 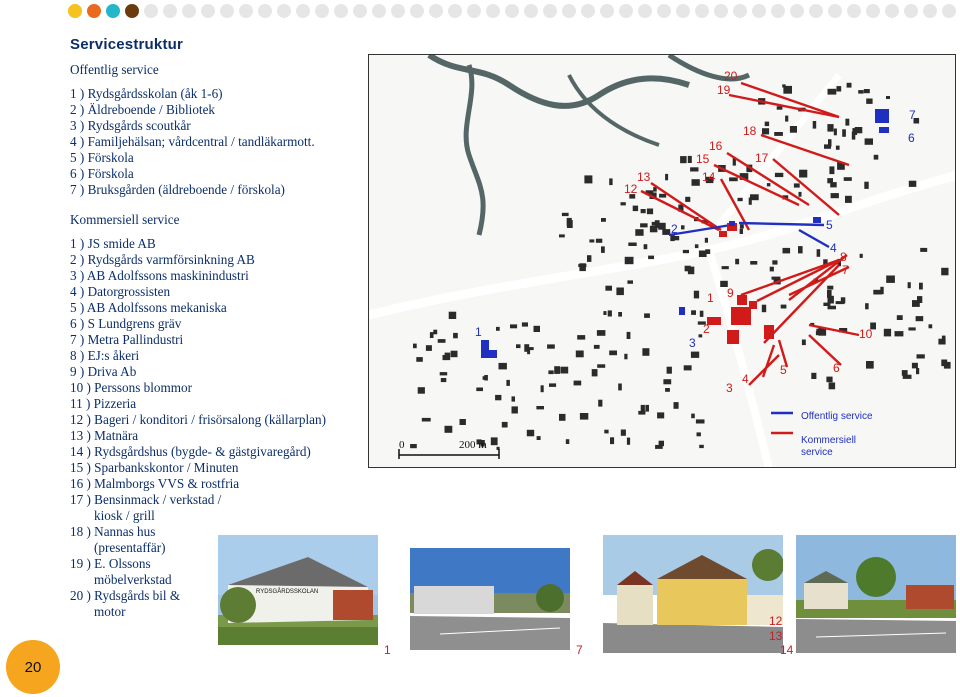 What do you see at coordinates (162, 259) in the screenshot?
I see `list-item: 2 ) Rydsgårds varmförsinkning AB` at bounding box center [162, 259].